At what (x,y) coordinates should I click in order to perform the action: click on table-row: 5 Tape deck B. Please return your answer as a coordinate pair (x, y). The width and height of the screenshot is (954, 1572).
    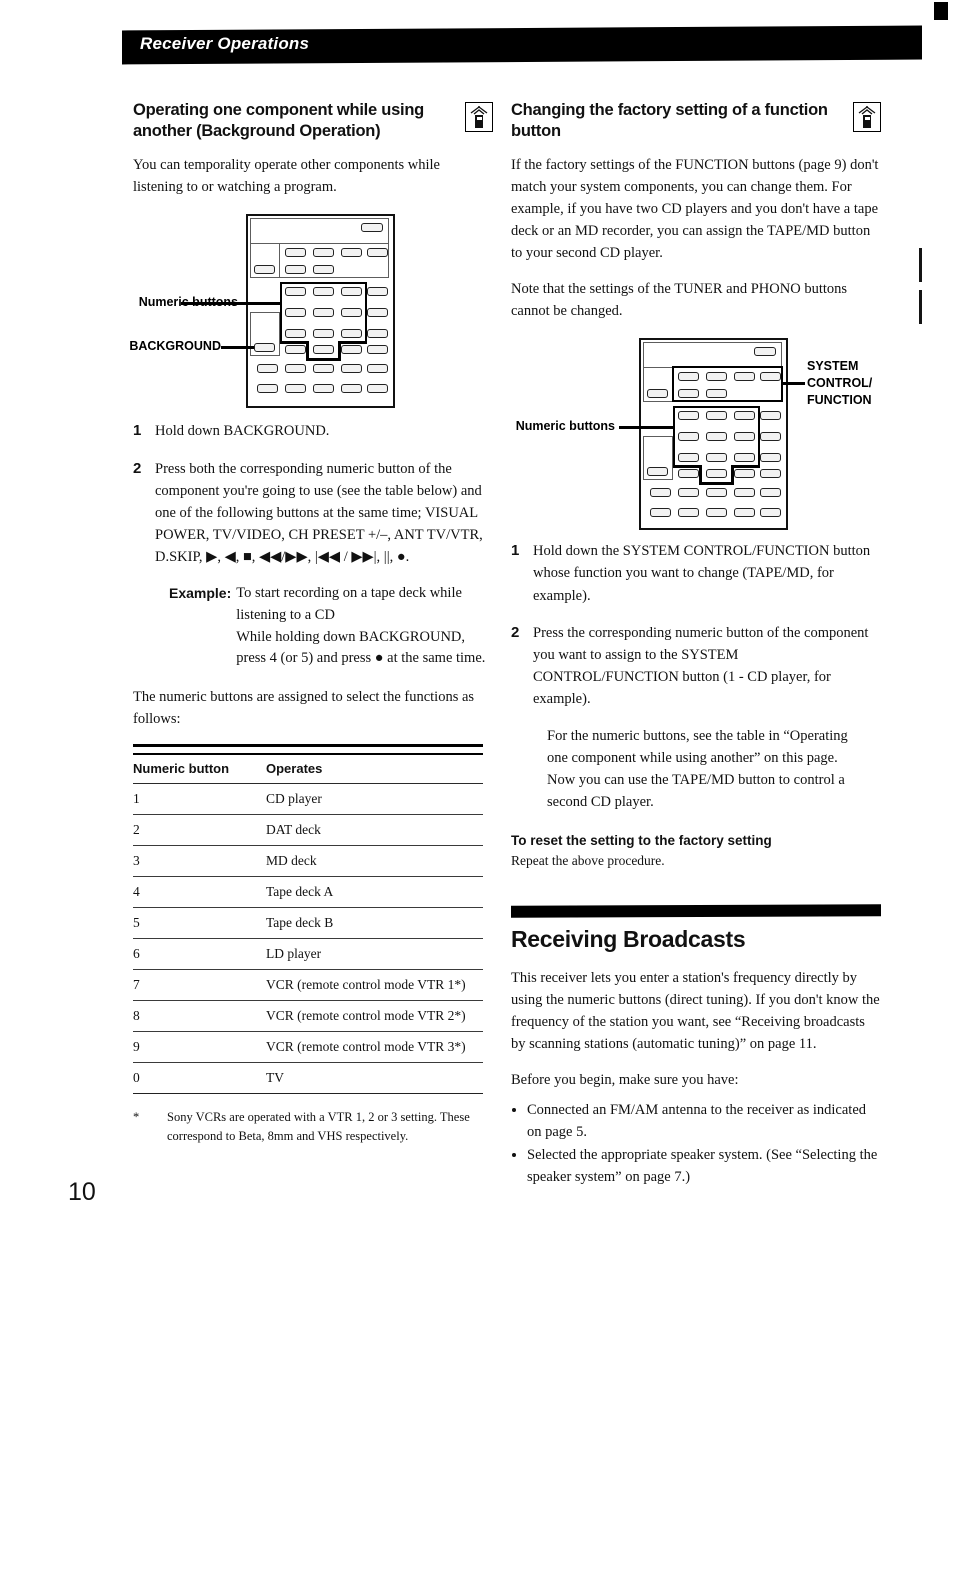
    Looking at the image, I should click on (308, 923).